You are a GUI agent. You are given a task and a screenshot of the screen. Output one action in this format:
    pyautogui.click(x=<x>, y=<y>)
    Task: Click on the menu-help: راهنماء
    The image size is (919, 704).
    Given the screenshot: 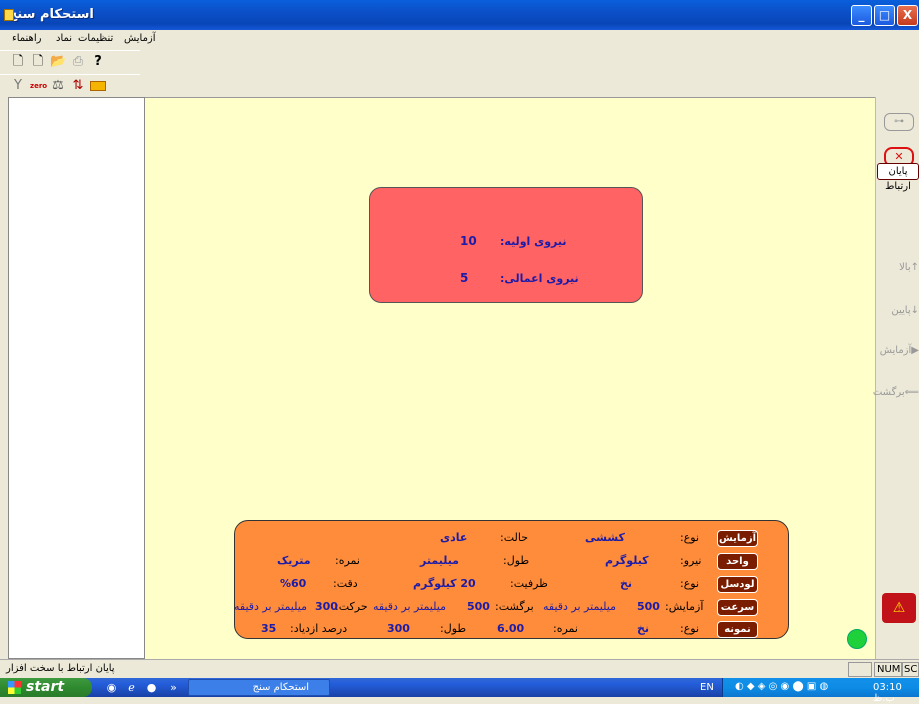 What is the action you would take?
    pyautogui.click(x=26, y=38)
    